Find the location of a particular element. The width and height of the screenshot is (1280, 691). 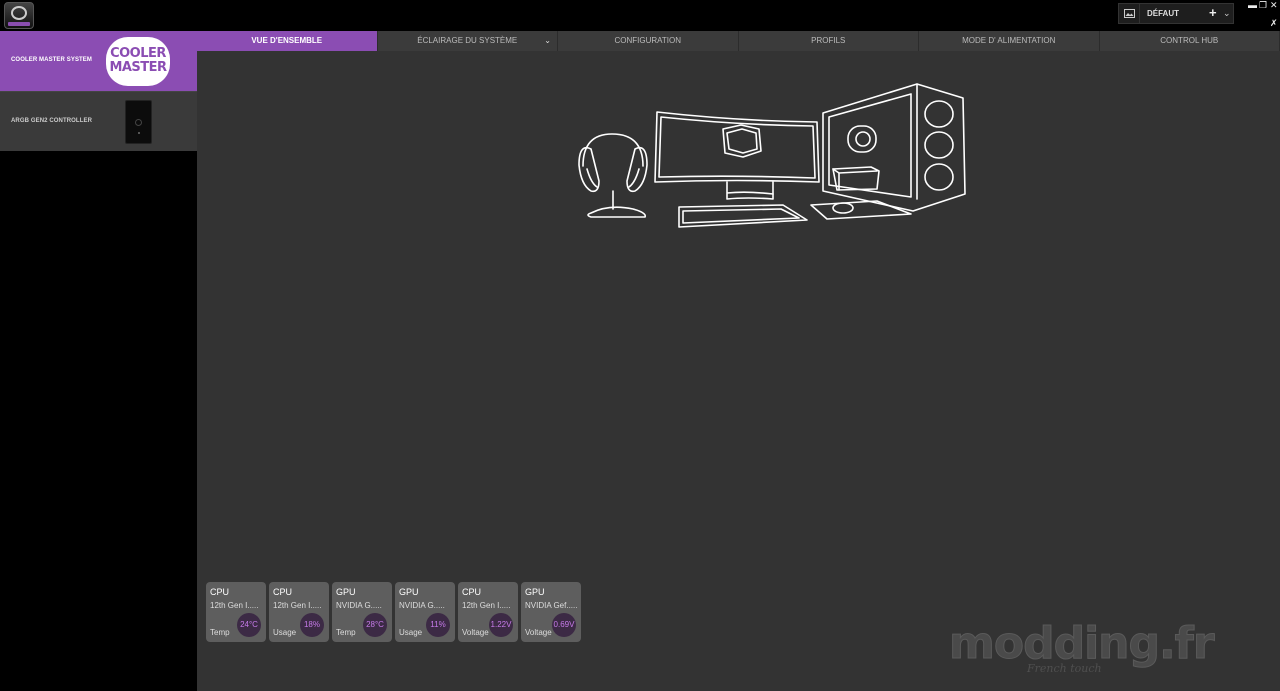

restore-icon: ❐ is located at coordinates (1263, 5).